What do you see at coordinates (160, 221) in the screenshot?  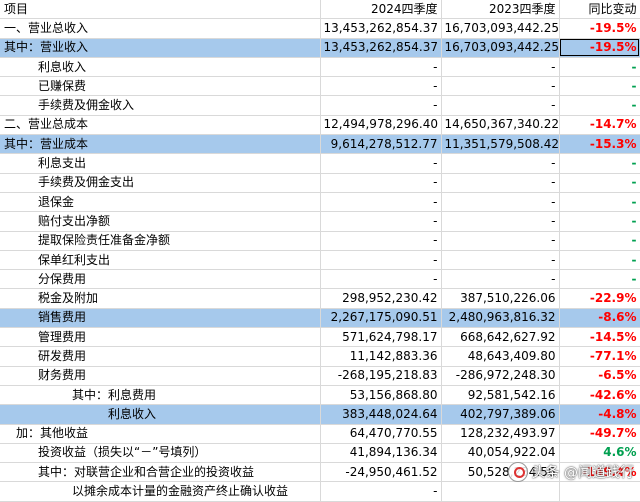 I see `row-label: 赔付支出净额` at bounding box center [160, 221].